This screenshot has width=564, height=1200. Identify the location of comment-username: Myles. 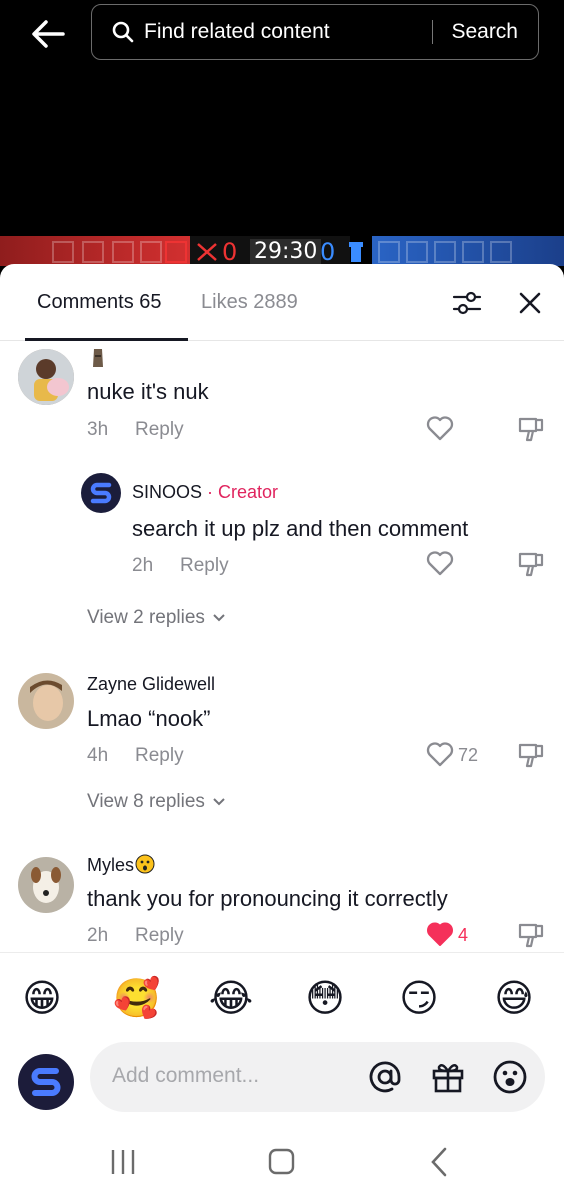
(121, 865).